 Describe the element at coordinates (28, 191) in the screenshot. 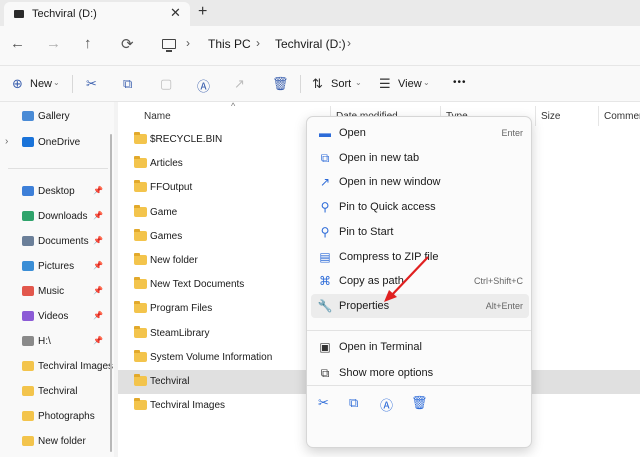

I see `desktop-icon` at that location.